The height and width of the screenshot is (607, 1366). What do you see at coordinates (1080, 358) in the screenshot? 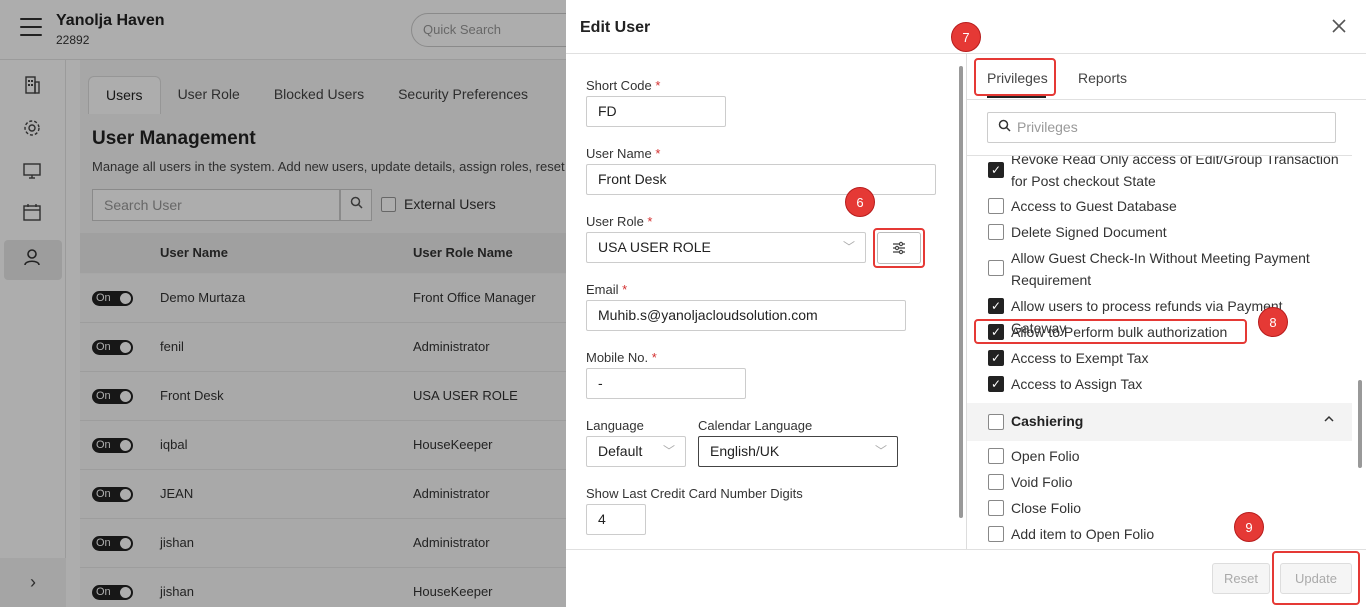
I see `privilege-label: Access to Exempt Tax` at bounding box center [1080, 358].